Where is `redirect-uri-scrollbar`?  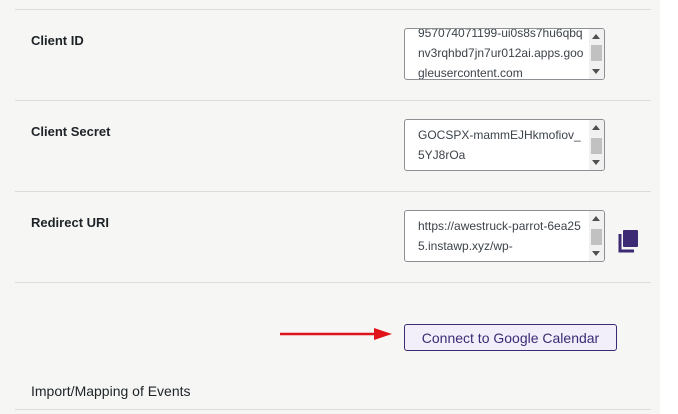 redirect-uri-scrollbar is located at coordinates (596, 236).